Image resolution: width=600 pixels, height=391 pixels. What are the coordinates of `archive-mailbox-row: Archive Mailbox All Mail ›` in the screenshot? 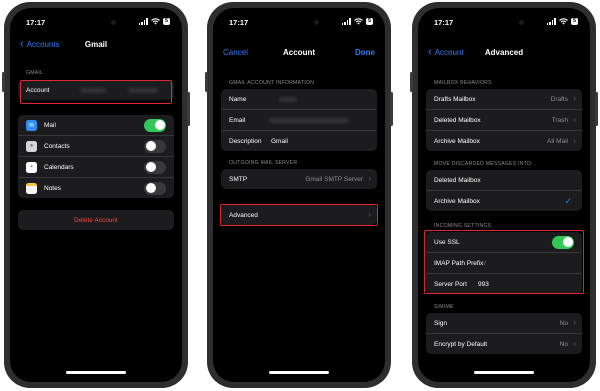 It's located at (504, 141).